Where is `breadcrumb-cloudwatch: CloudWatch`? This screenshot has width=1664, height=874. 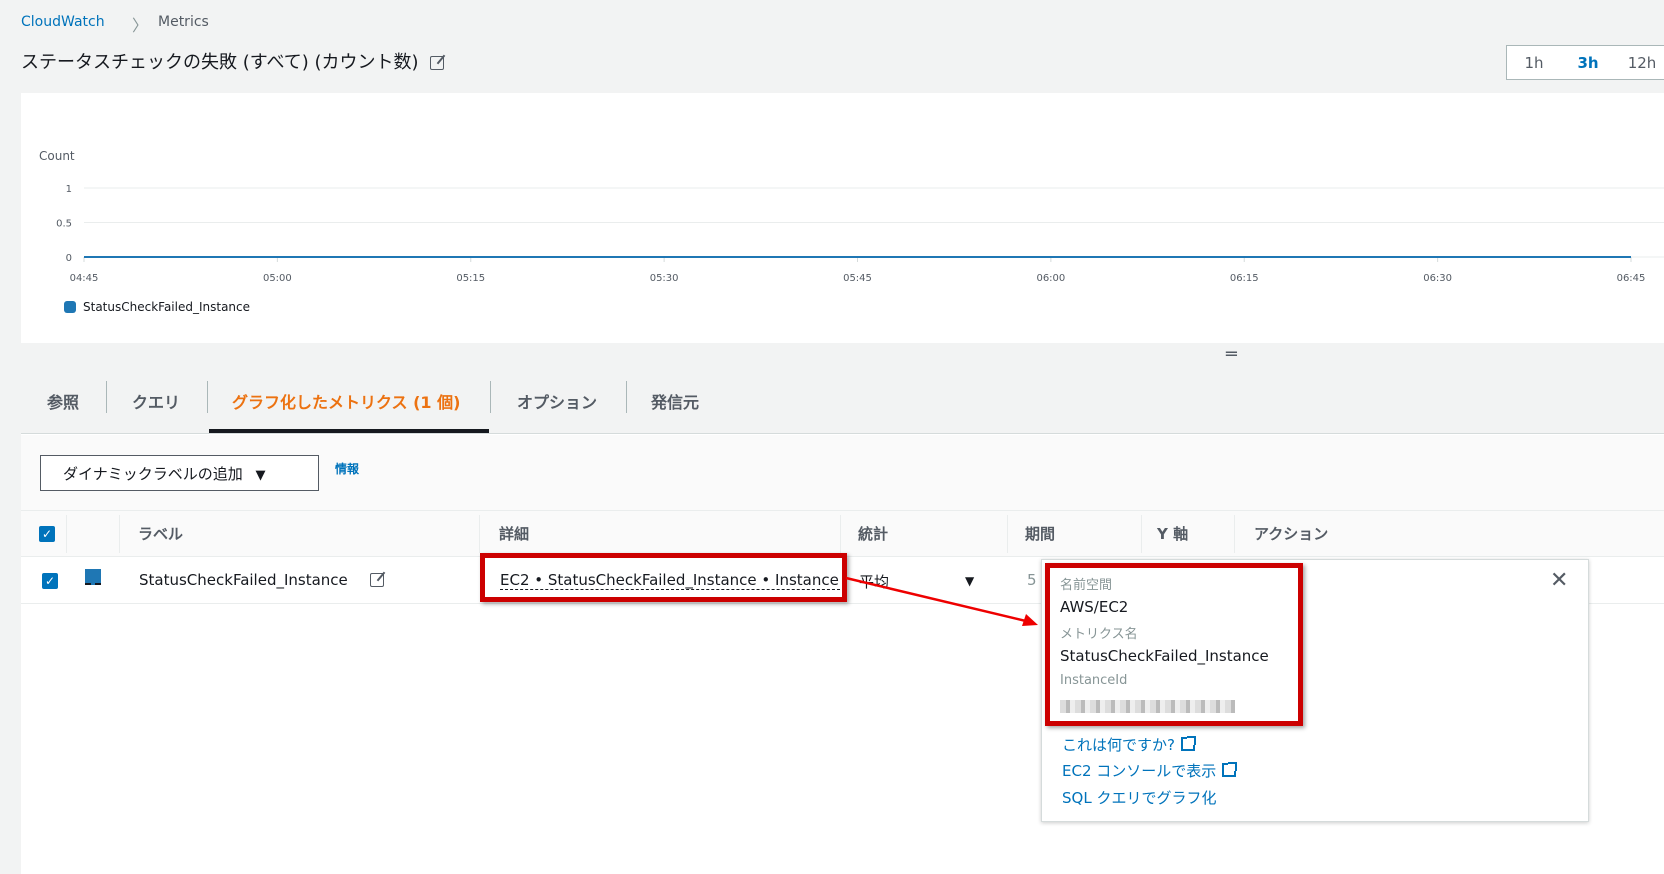
breadcrumb-cloudwatch: CloudWatch is located at coordinates (63, 22).